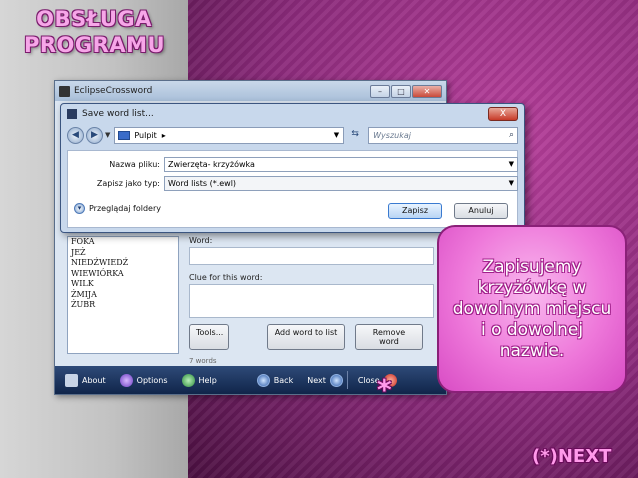 The height and width of the screenshot is (478, 638). I want to click on file-name-input: Zwierzęta- krzyżówka ▼, so click(341, 164).